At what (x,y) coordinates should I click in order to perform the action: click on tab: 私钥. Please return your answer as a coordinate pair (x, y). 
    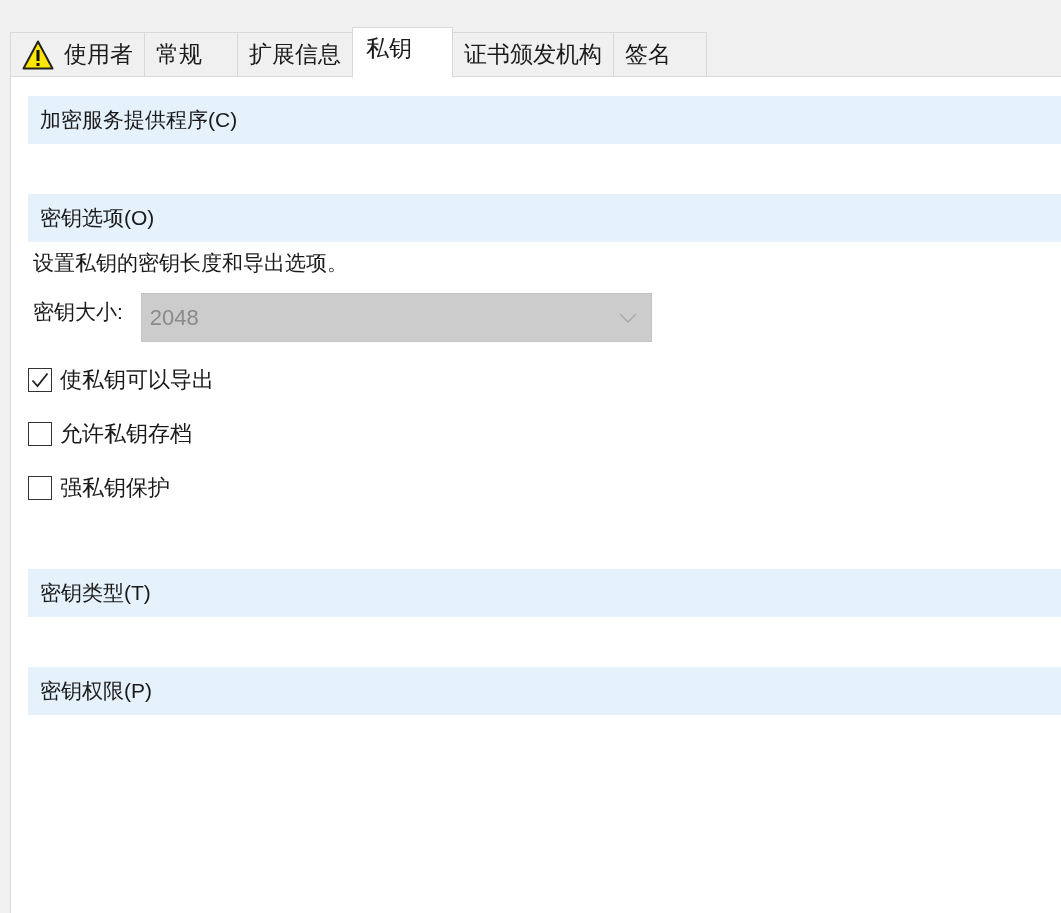
    Looking at the image, I should click on (402, 52).